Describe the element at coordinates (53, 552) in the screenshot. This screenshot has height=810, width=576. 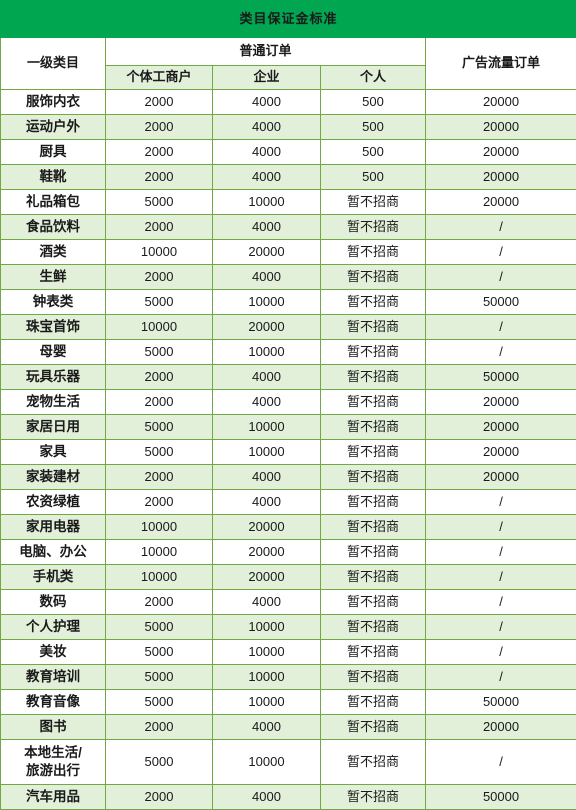
I see `cell-category: 电脑、办公` at that location.